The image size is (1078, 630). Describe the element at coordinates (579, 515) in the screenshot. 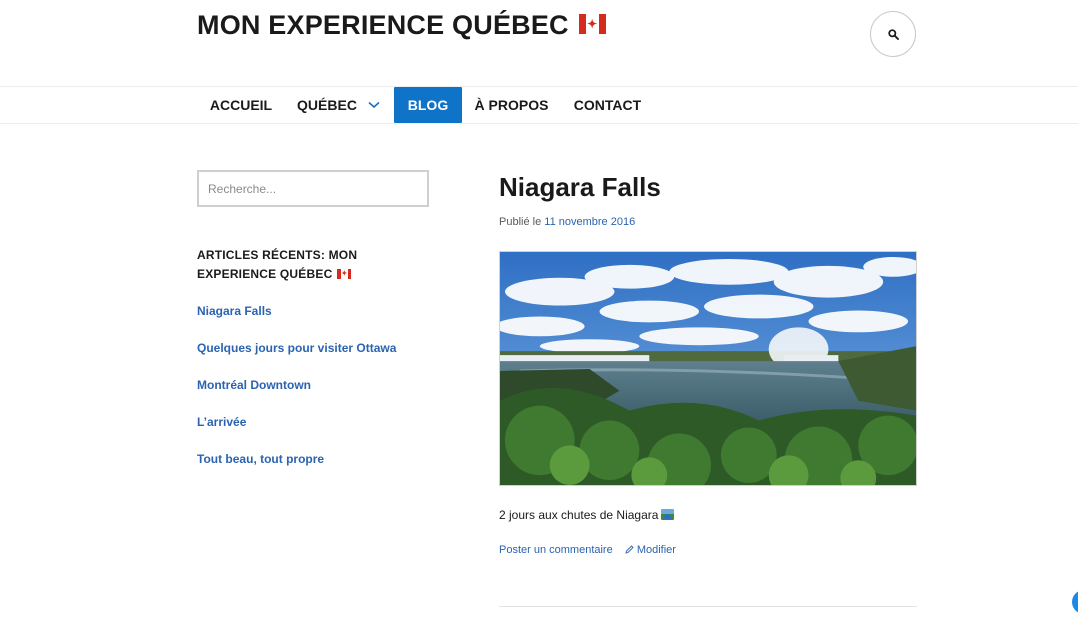

I see `post-excerpt-text: 2 jours aux chutes de Niagara` at that location.